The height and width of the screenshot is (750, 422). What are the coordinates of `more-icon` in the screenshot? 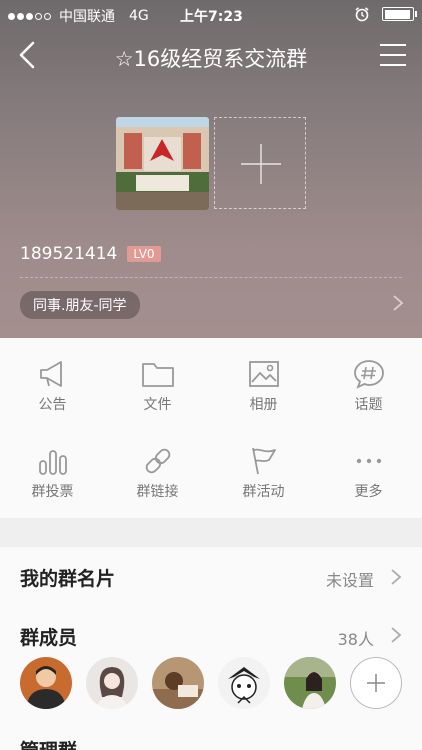 It's located at (368, 461).